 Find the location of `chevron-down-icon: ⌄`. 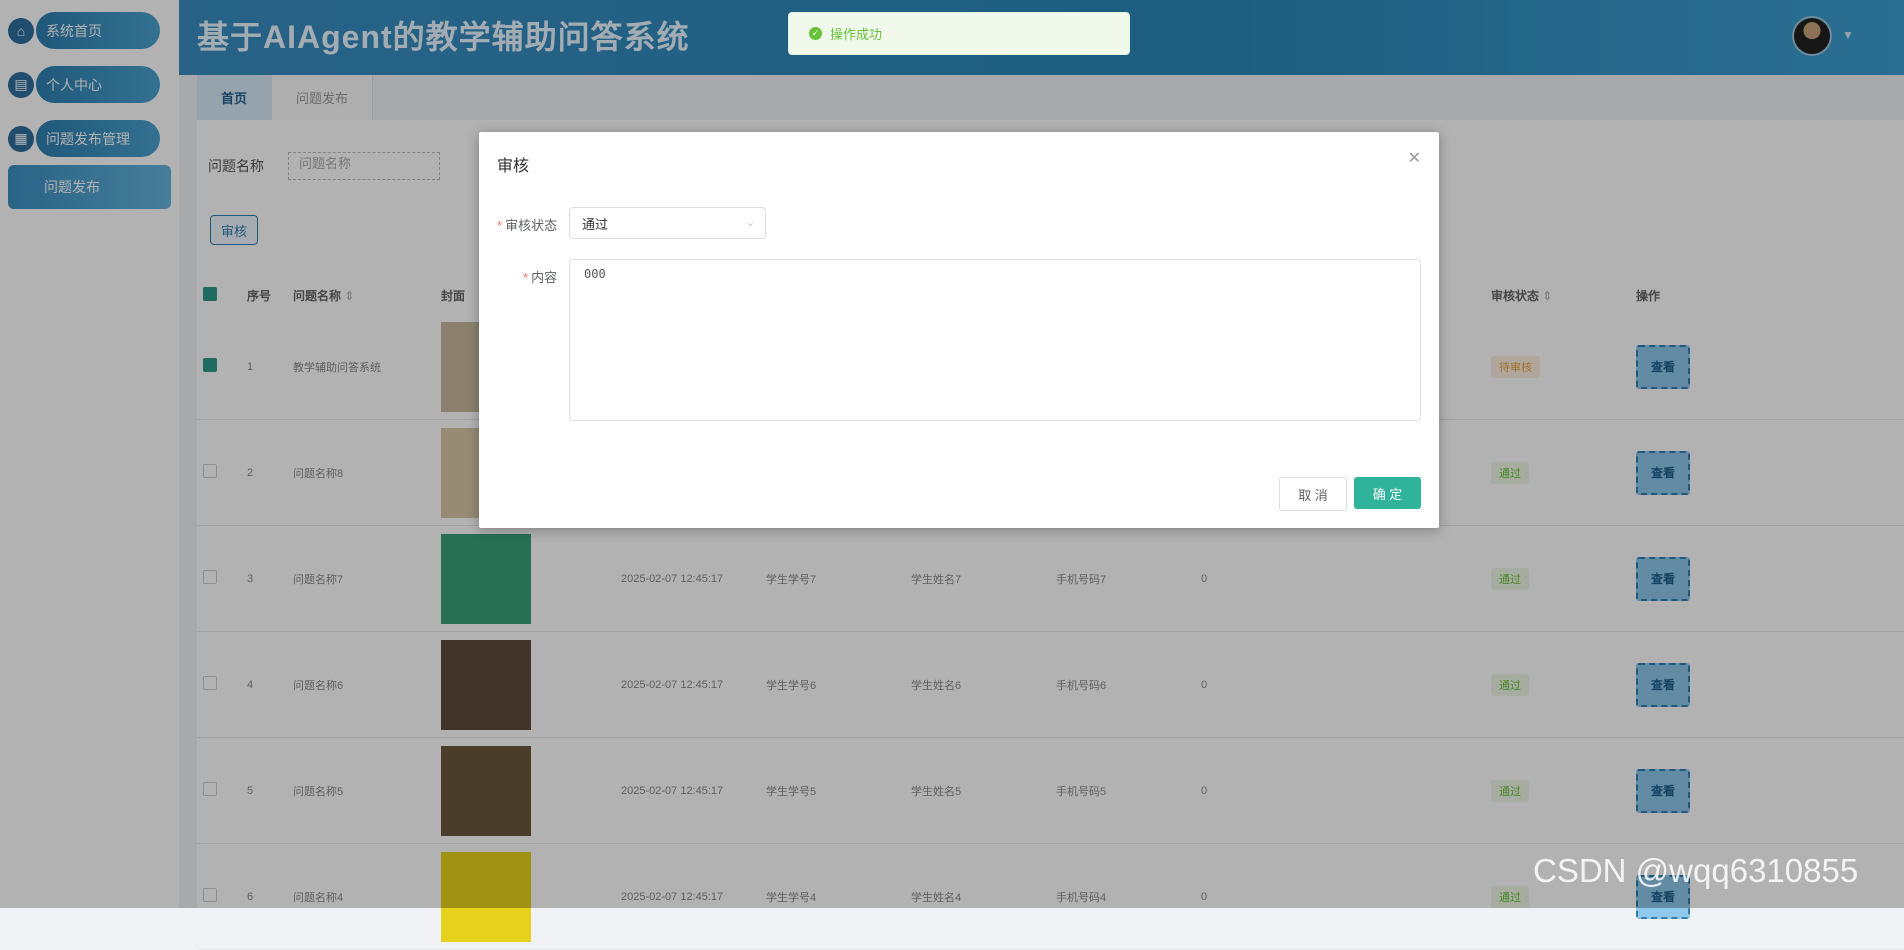

chevron-down-icon: ⌄ is located at coordinates (750, 223).